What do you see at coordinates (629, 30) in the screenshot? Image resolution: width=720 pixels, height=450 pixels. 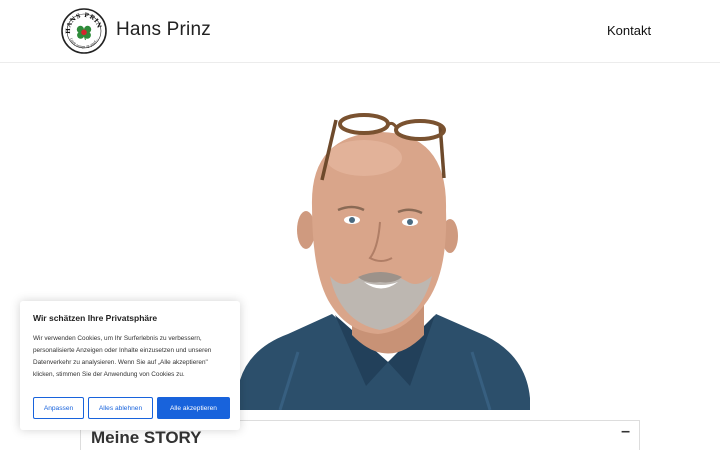 I see `nav-link-kontakt: Kontakt` at bounding box center [629, 30].